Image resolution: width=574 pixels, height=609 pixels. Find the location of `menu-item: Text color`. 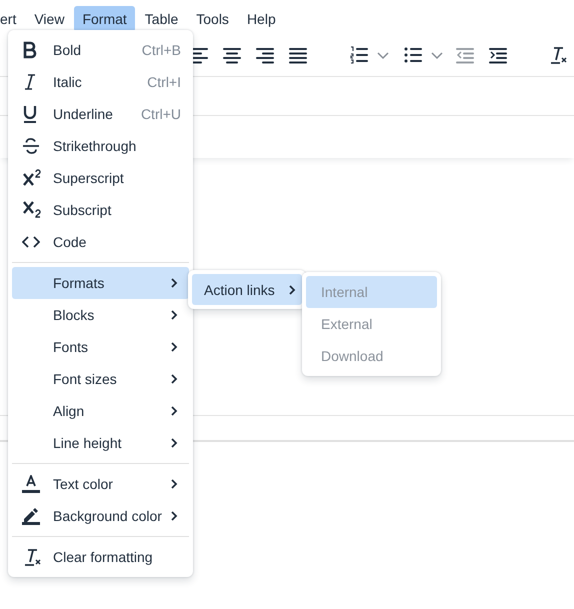

menu-item: Text color is located at coordinates (100, 484).